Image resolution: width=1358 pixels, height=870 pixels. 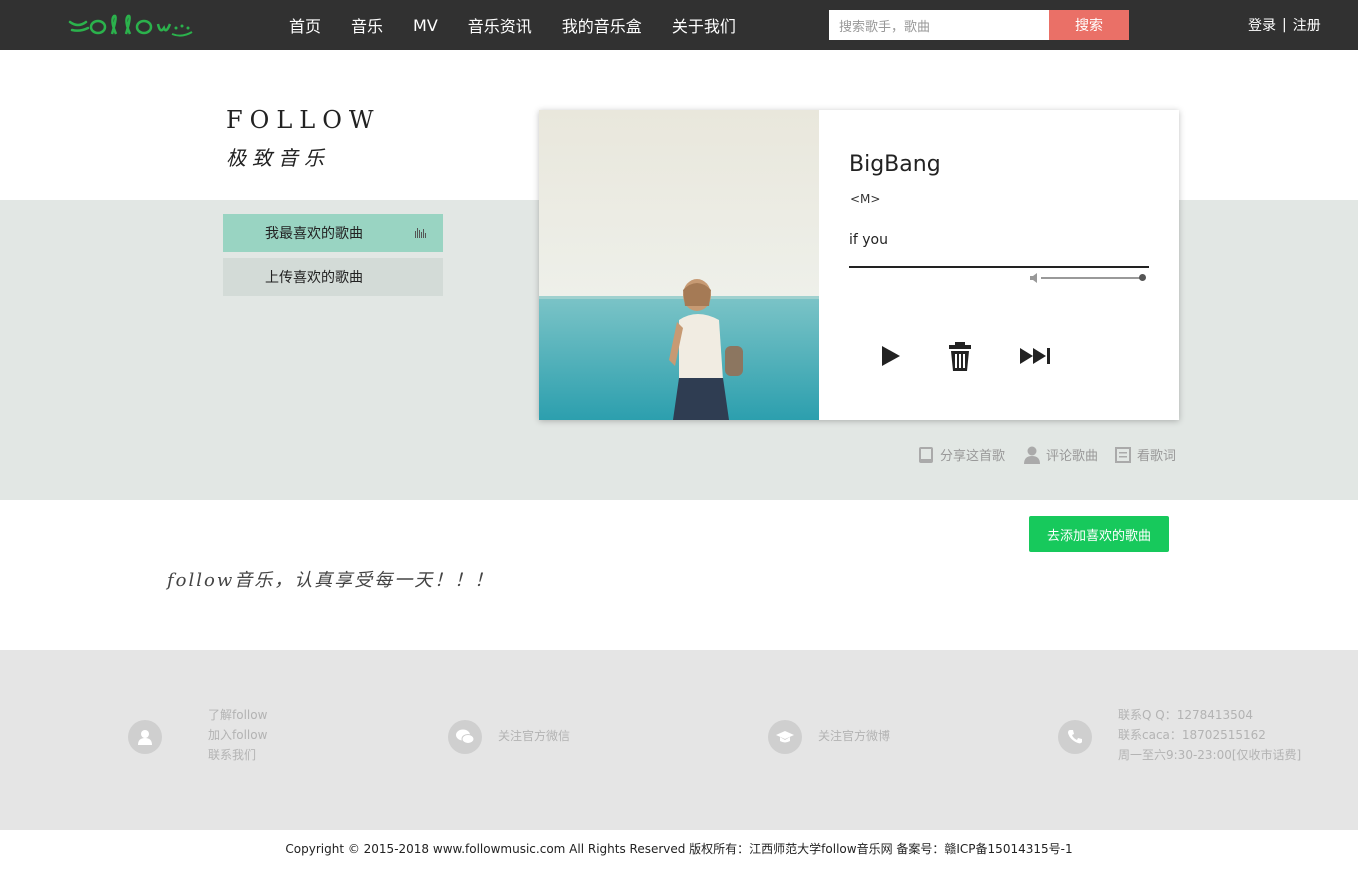 I want to click on auth-links: 登录 | 注册, so click(x=1284, y=25).